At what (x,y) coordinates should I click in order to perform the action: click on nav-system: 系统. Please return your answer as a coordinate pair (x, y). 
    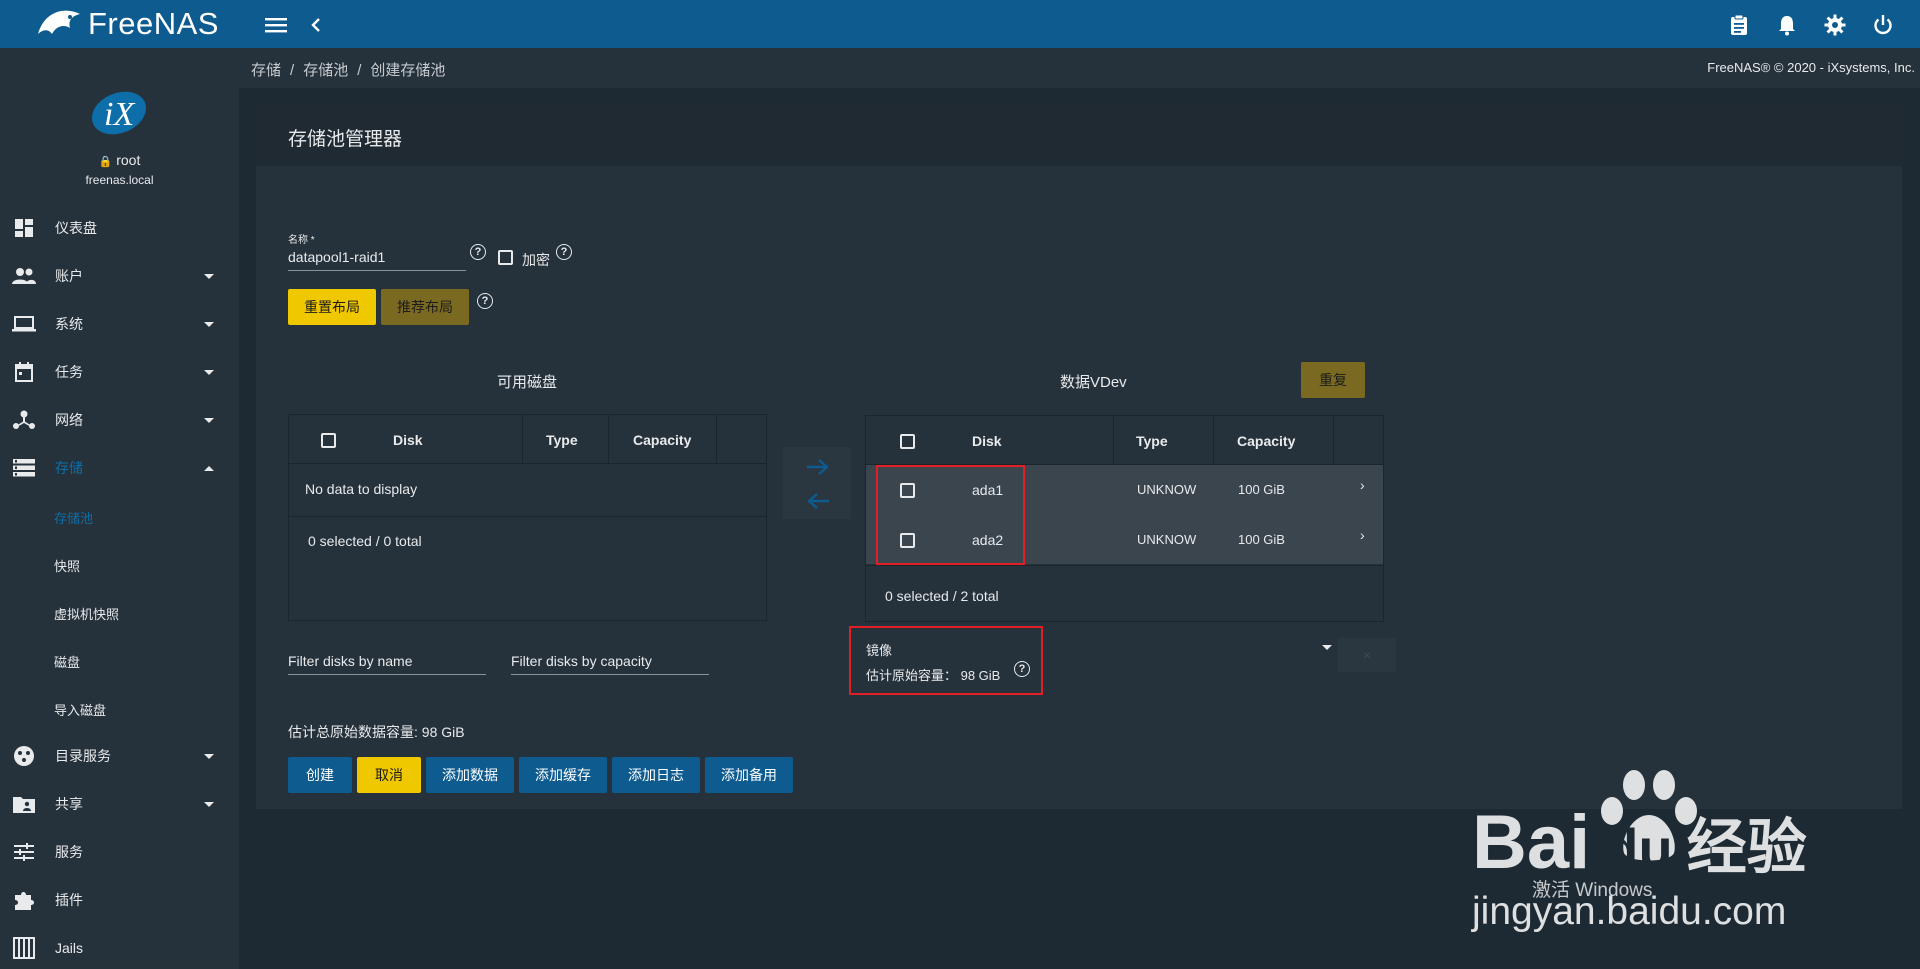
    Looking at the image, I should click on (119, 324).